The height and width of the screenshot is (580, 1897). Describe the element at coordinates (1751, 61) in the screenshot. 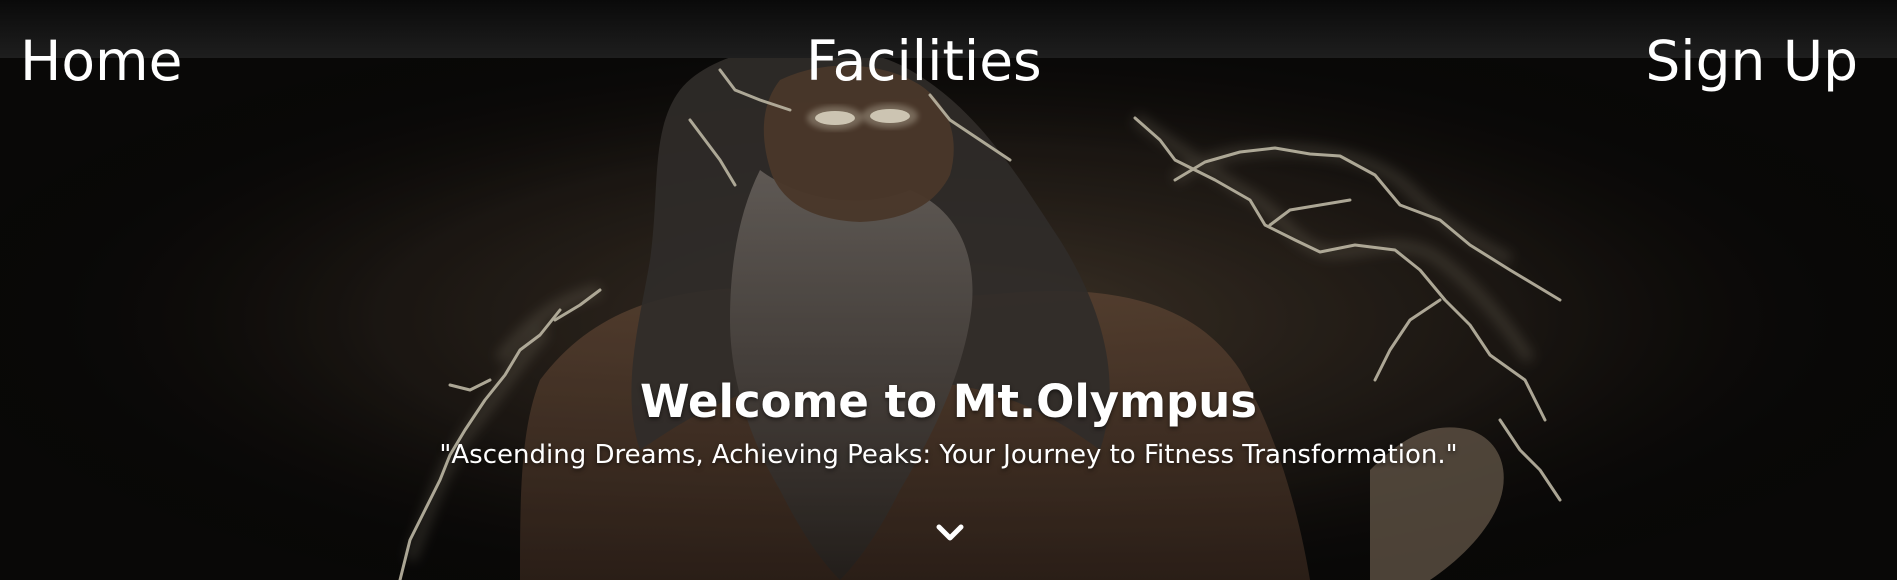

I see `nav-signup-link: Sign Up` at that location.